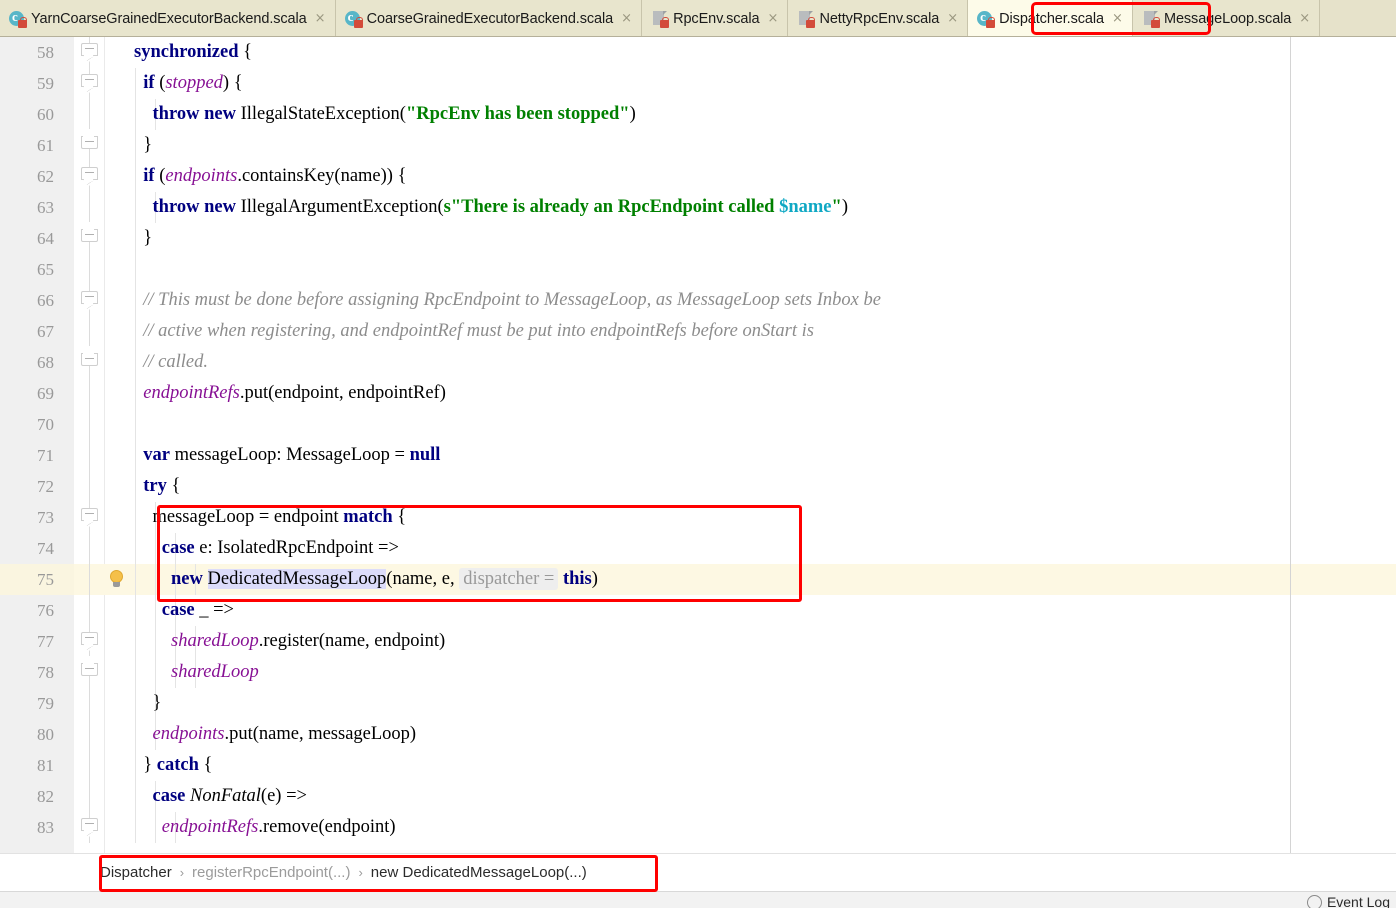  Describe the element at coordinates (698, 796) in the screenshot. I see `code-line: 82 case NonFatal(e) =>` at that location.